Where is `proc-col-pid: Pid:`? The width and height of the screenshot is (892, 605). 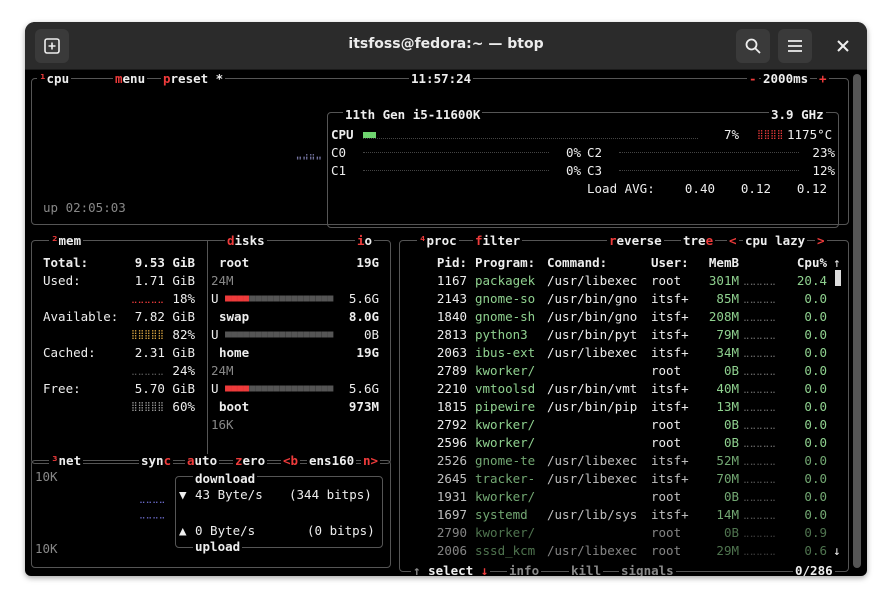 proc-col-pid: Pid: is located at coordinates (448, 263).